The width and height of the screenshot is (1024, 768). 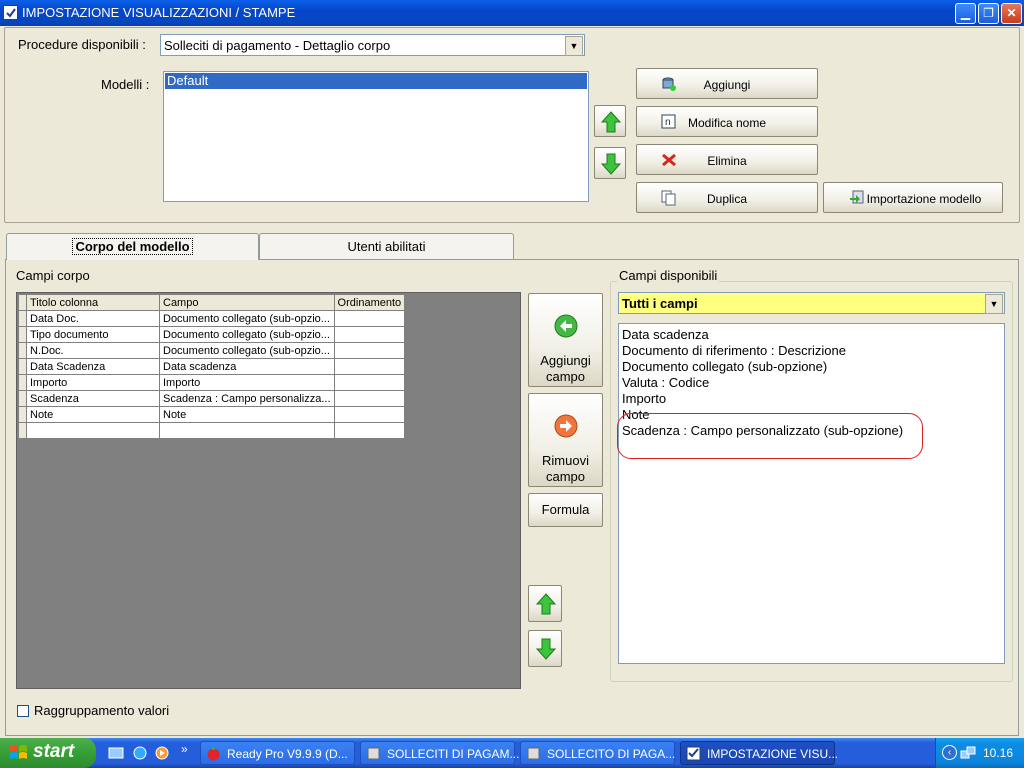 I want to click on list-item: Default, so click(x=376, y=81).